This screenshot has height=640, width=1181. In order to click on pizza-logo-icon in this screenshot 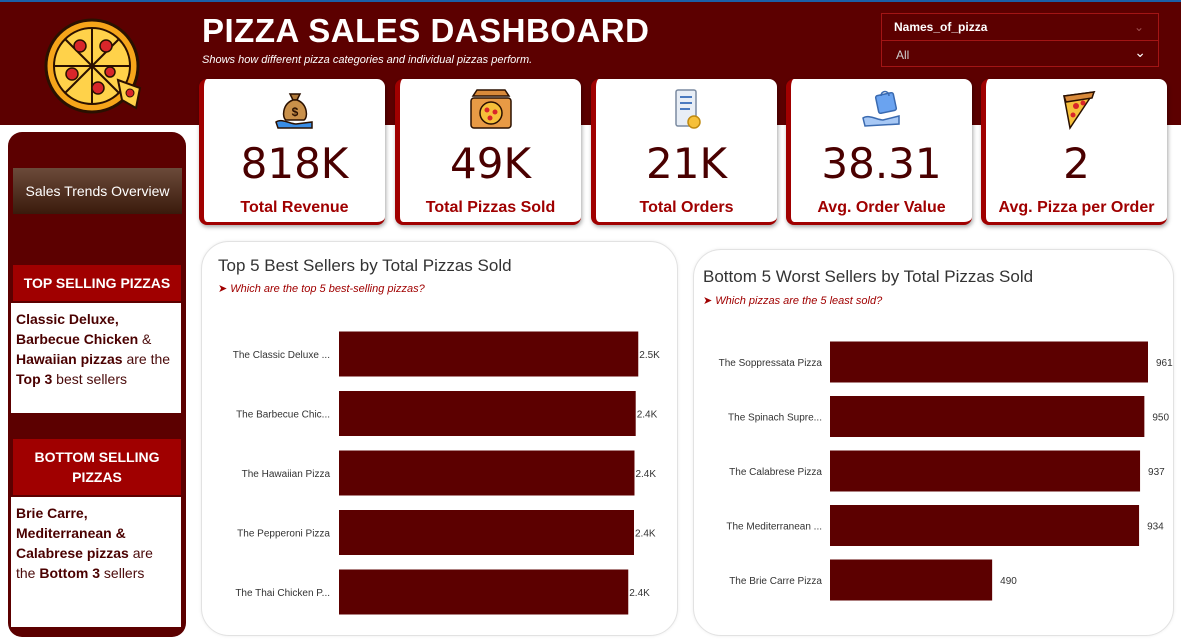, I will do `click(95, 66)`.